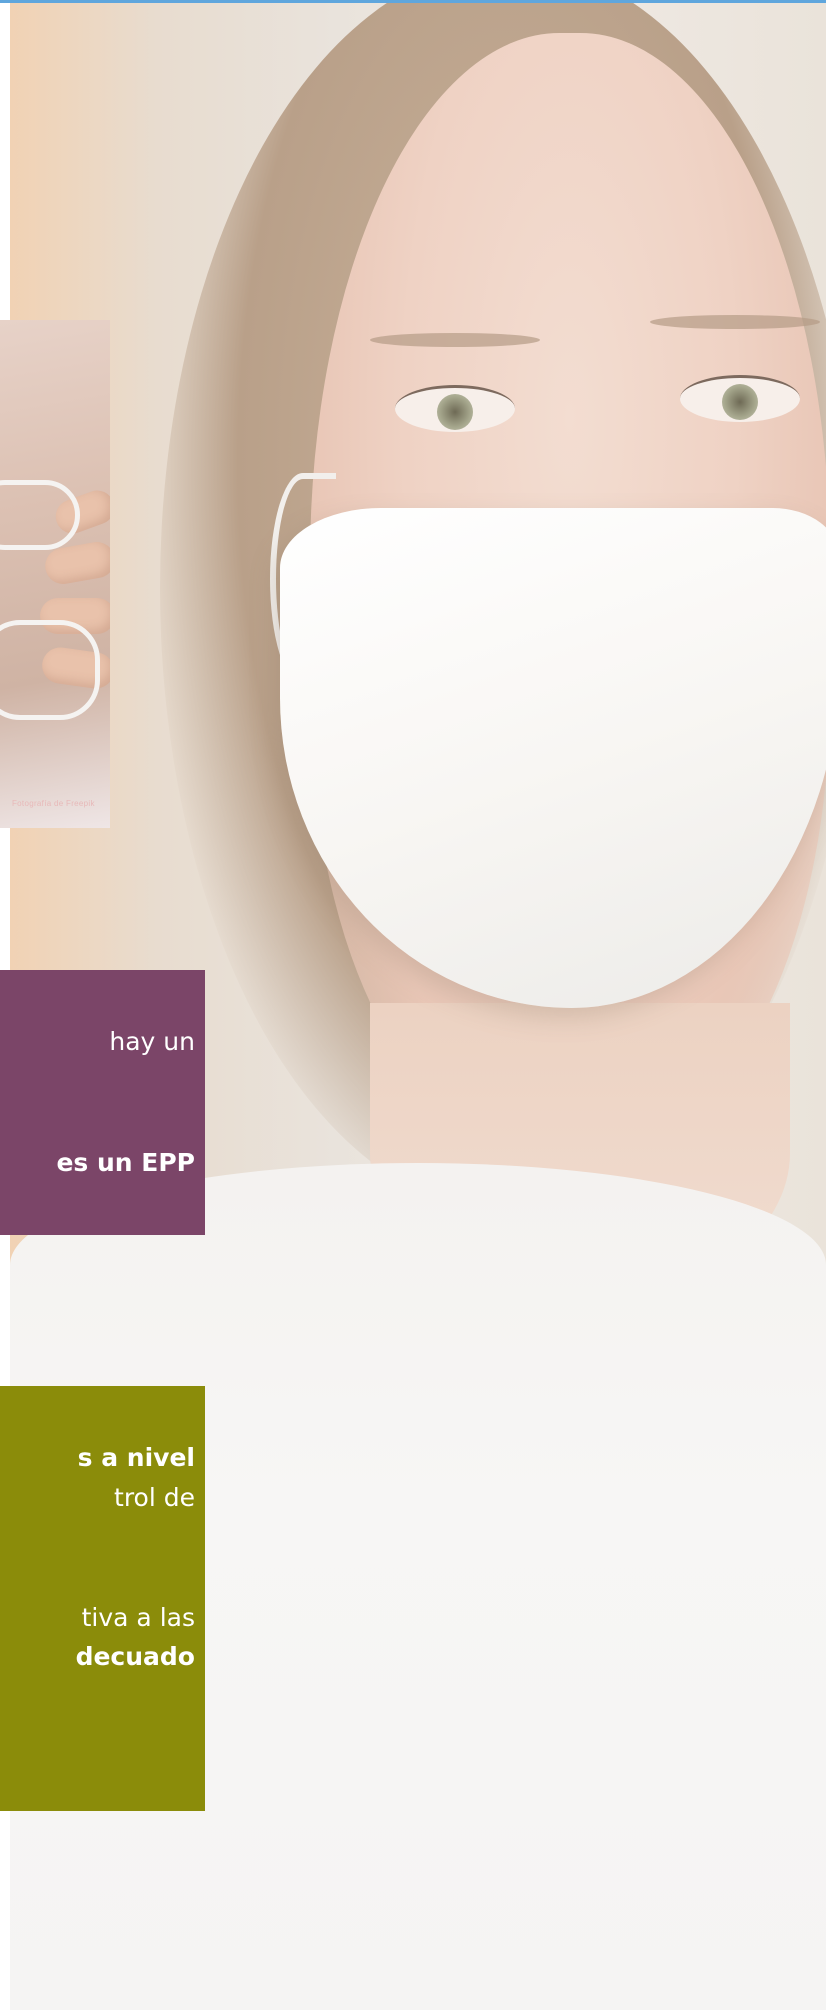 The height and width of the screenshot is (2010, 826). I want to click on right-eye, so click(740, 398).